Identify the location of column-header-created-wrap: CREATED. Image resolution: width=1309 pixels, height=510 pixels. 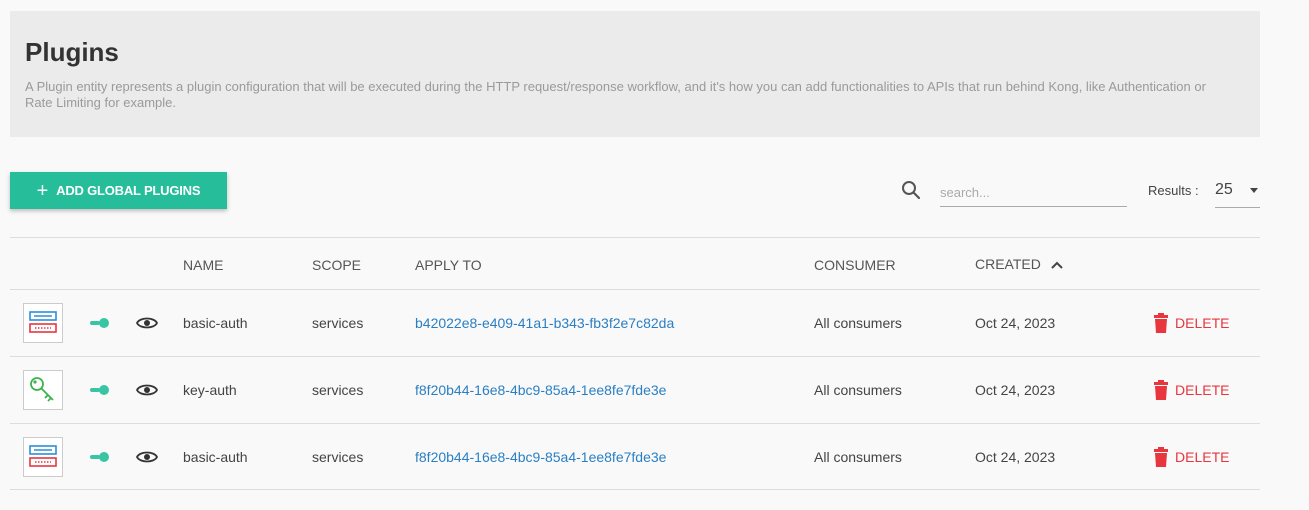
(1019, 264).